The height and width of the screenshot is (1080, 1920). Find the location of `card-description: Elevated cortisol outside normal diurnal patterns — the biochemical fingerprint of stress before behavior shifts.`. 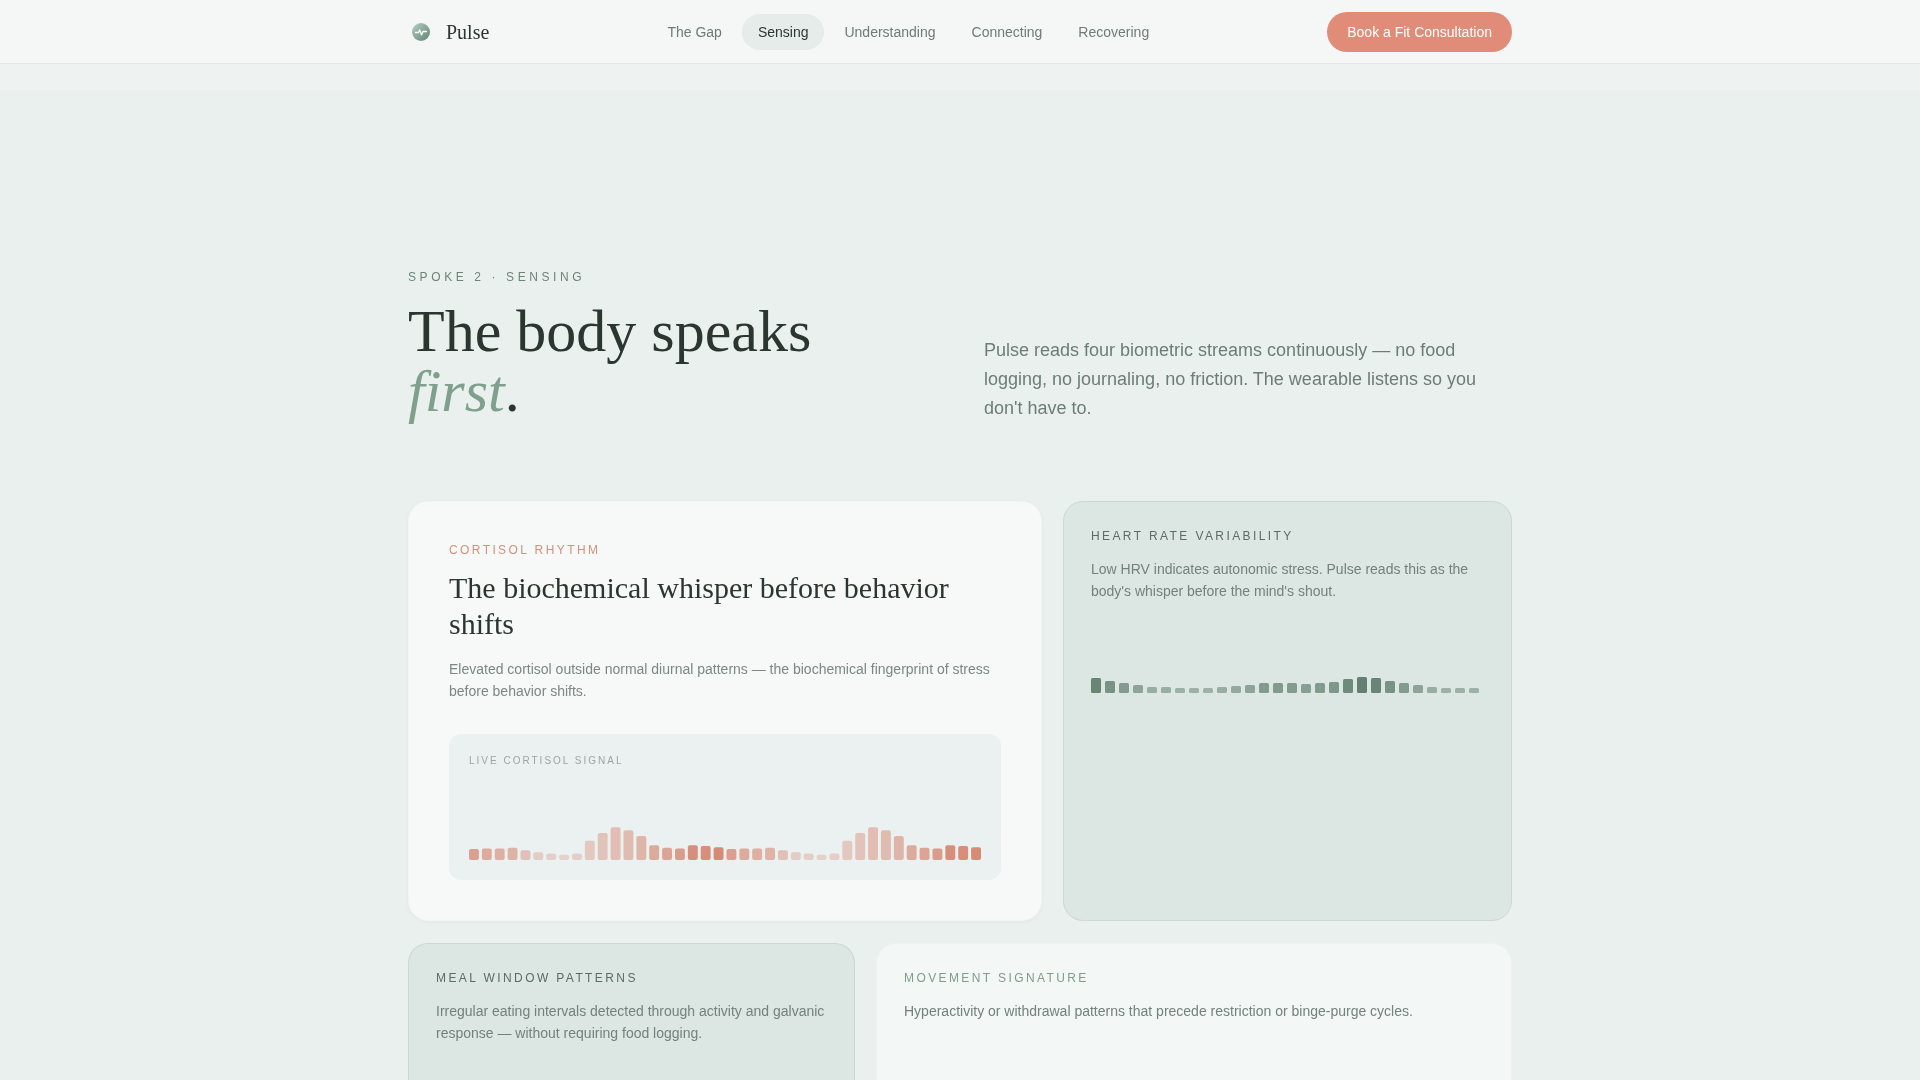

card-description: Elevated cortisol outside normal diurnal patterns — the biochemical fingerprint of stress before behavior shifts. is located at coordinates (720, 680).